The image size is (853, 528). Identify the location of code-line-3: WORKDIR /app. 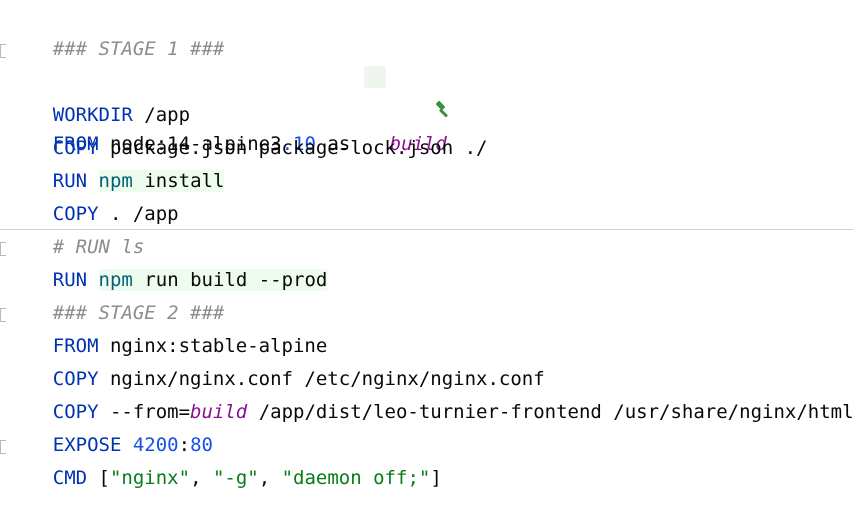
(426, 96).